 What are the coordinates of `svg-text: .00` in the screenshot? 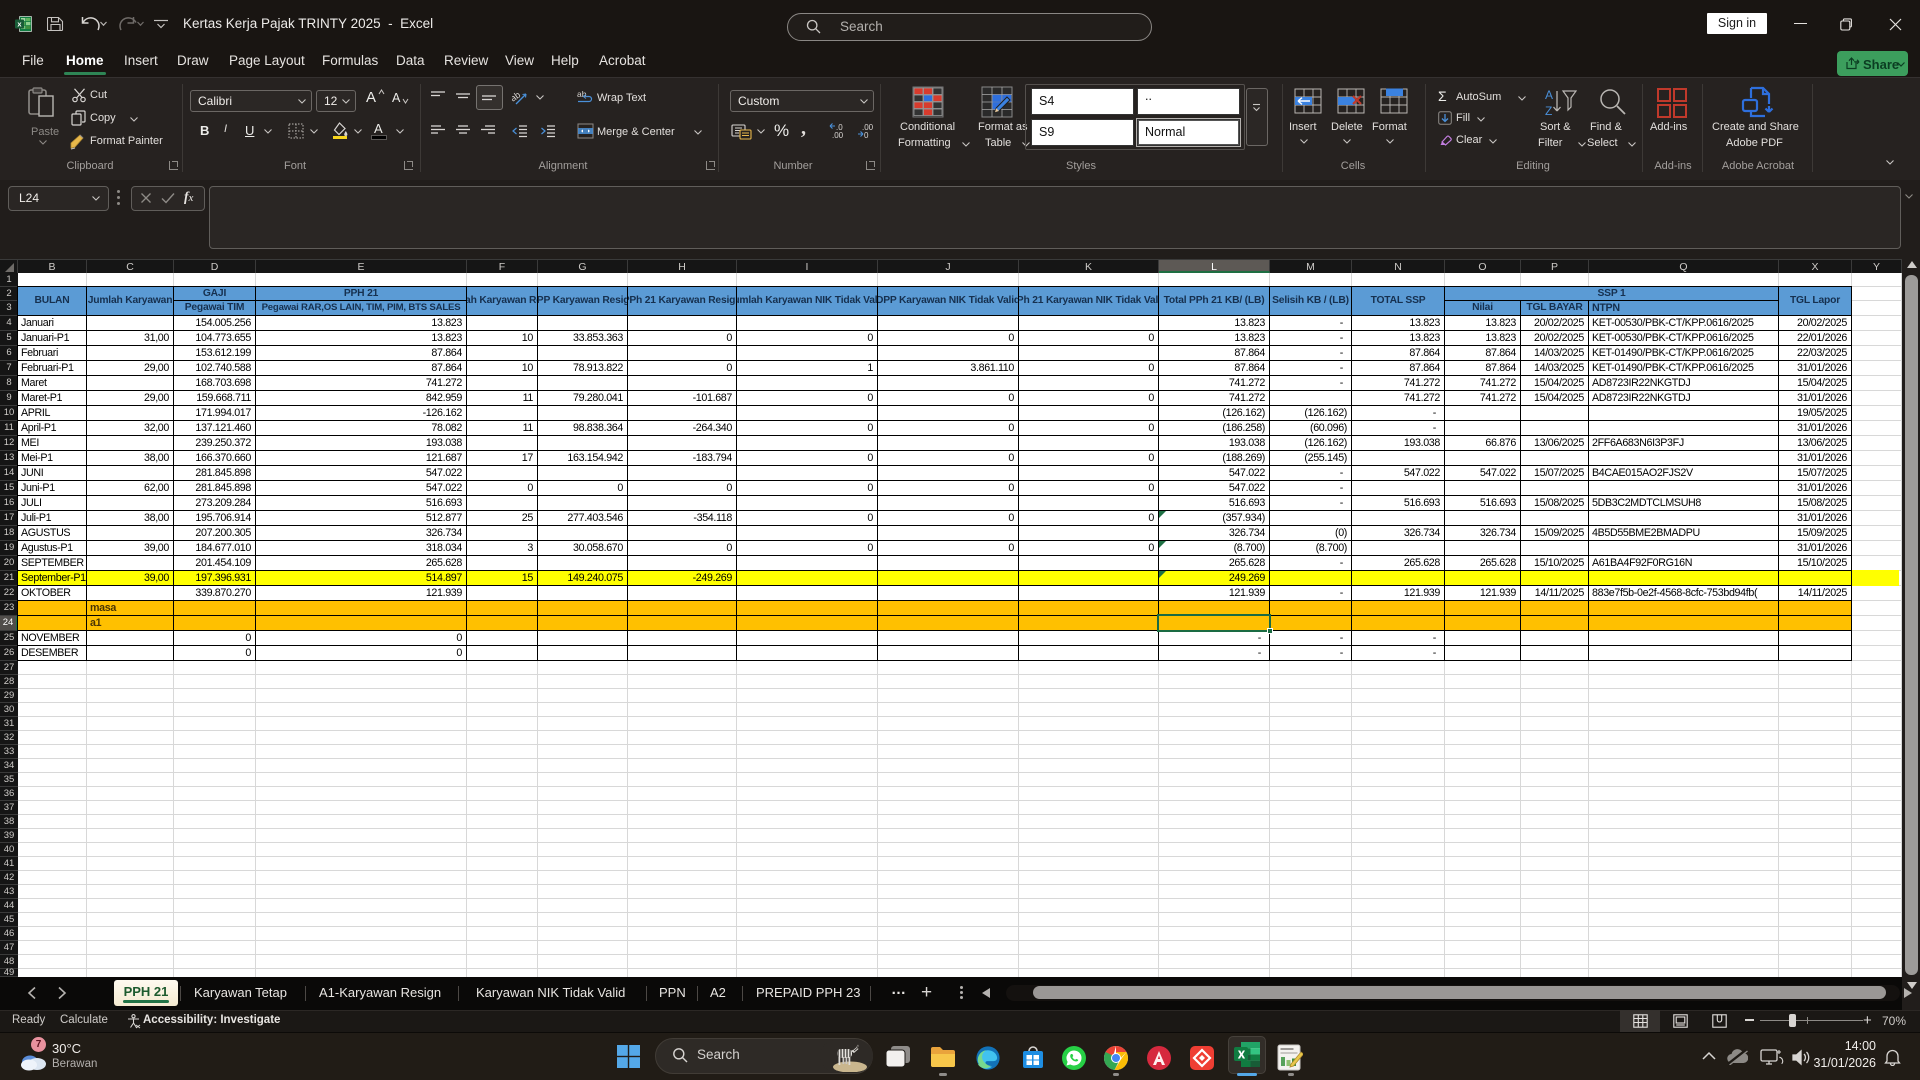 It's located at (838, 135).